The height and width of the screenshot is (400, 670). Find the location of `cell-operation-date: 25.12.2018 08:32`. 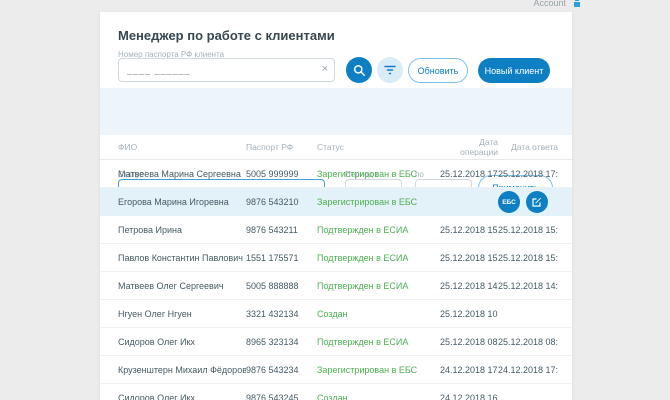

cell-operation-date: 25.12.2018 08:32 is located at coordinates (469, 341).